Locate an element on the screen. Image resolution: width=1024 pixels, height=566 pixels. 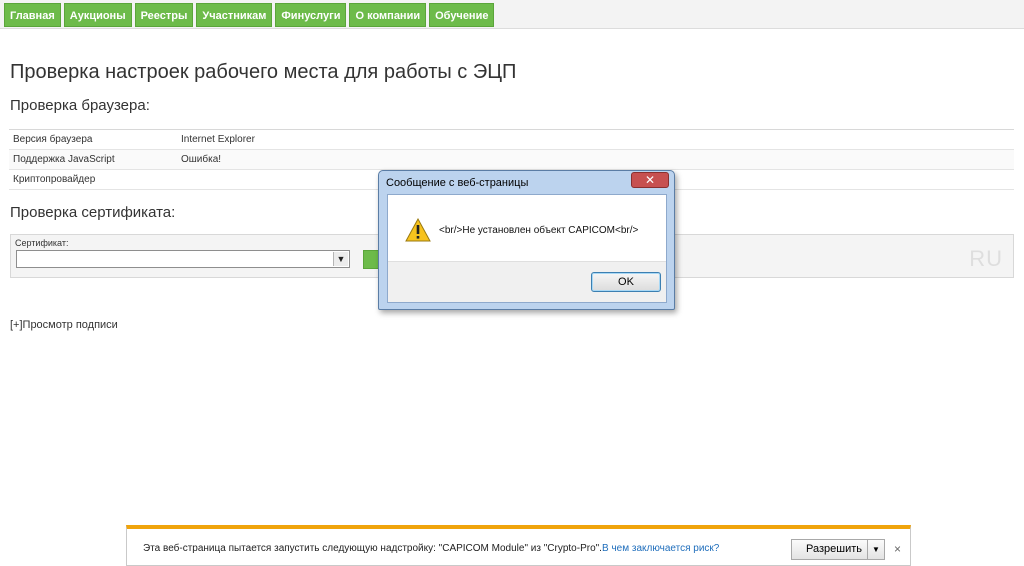
nav-item-about: О компании is located at coordinates (388, 15).